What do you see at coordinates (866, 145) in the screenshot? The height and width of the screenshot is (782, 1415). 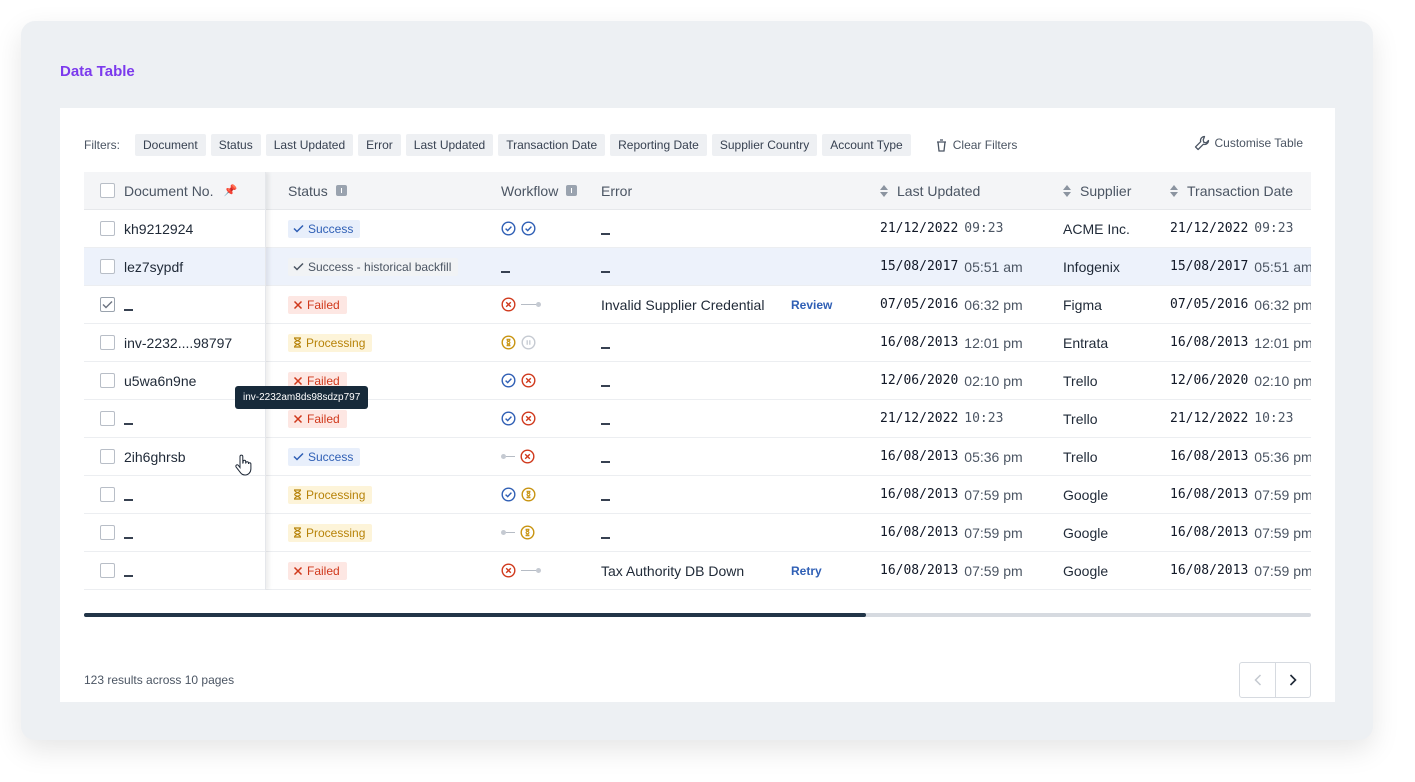 I see `filter-chip-account-type: Account Type` at bounding box center [866, 145].